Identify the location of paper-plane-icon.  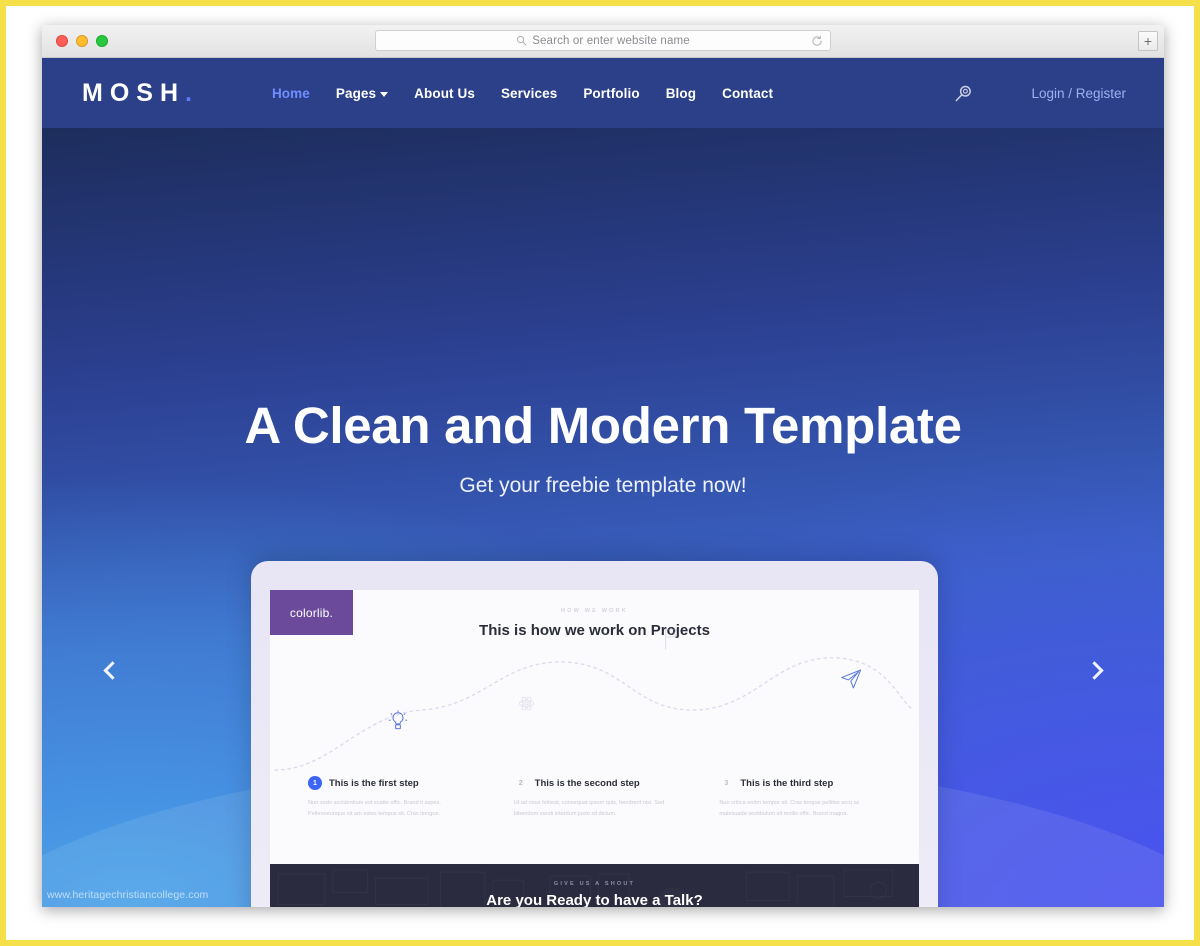
(851, 679).